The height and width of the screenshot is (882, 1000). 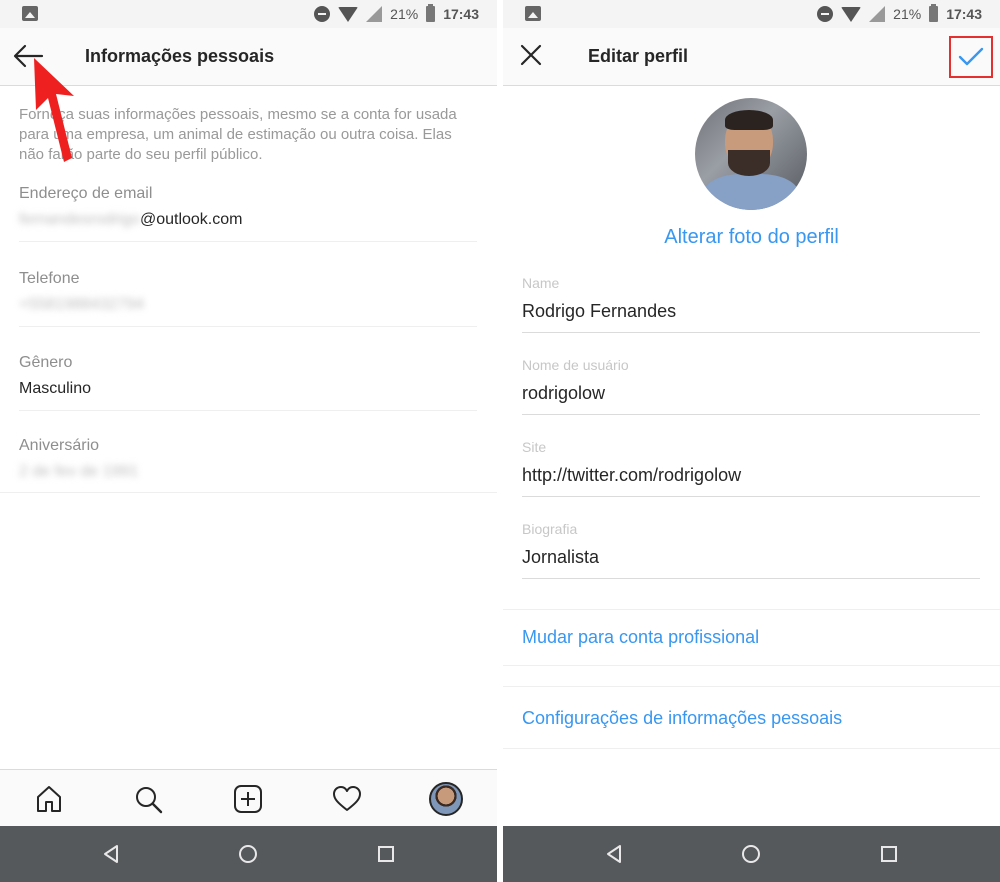 What do you see at coordinates (751, 480) in the screenshot?
I see `website-input: http://twitter.com/rodrigolow` at bounding box center [751, 480].